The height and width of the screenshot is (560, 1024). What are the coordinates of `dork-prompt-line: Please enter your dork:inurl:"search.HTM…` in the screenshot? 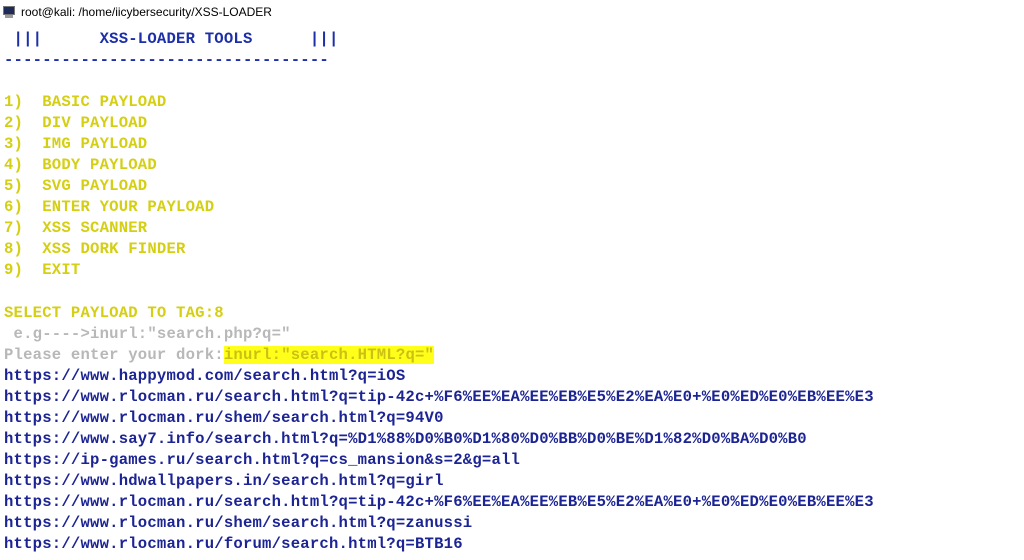 It's located at (219, 355).